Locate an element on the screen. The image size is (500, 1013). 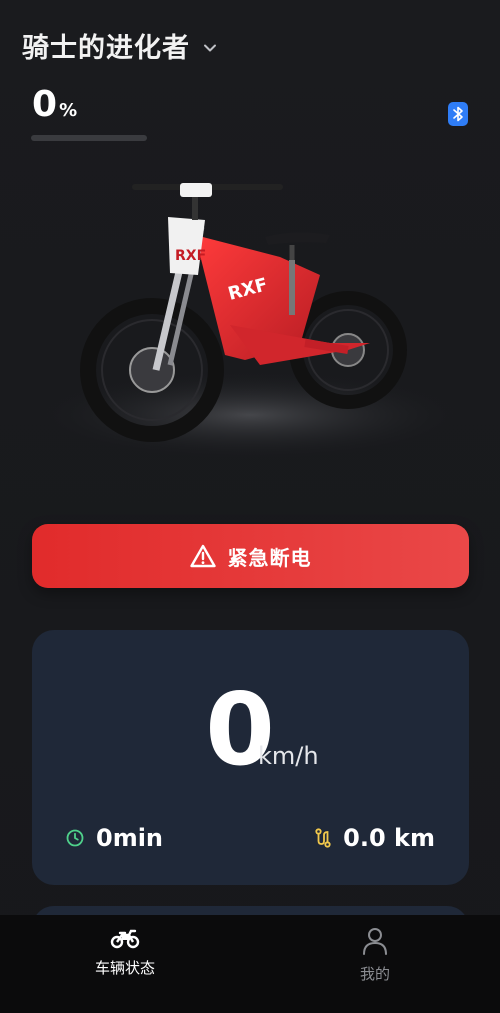
nav-label-vehicle-status: 车辆状态 is located at coordinates (124, 968).